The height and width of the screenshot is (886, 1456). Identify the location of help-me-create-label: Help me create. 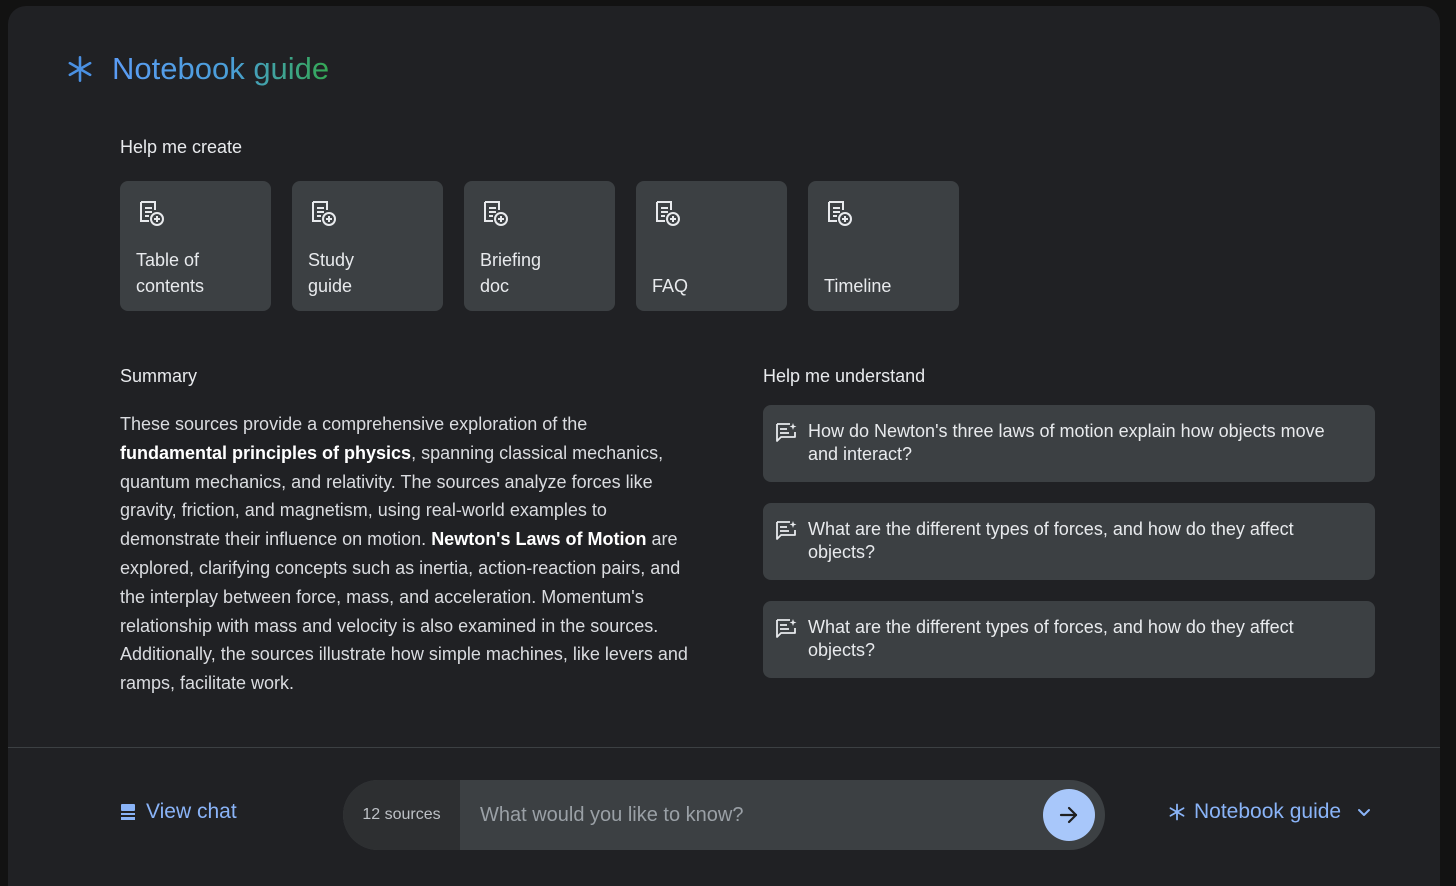
(181, 147).